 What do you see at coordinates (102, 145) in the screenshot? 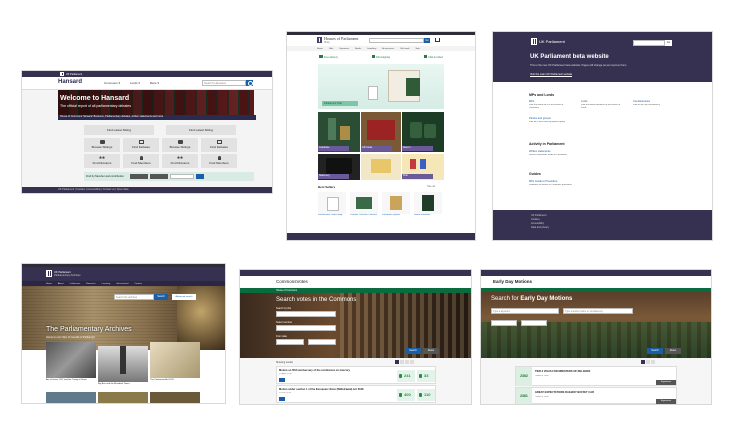
I see `tile-browse-sittings-commons: Browse Sittings` at bounding box center [102, 145].